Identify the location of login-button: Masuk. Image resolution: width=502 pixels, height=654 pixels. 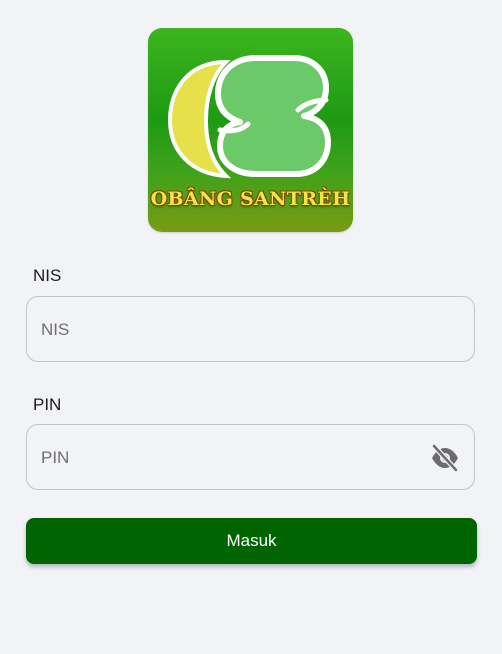
(251, 541).